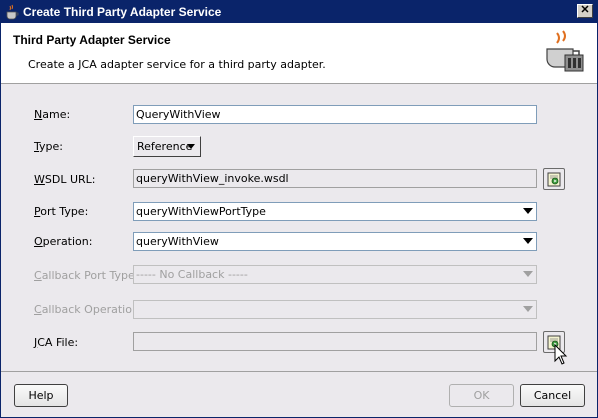 The height and width of the screenshot is (418, 598). I want to click on operation-label: Operation:, so click(63, 241).